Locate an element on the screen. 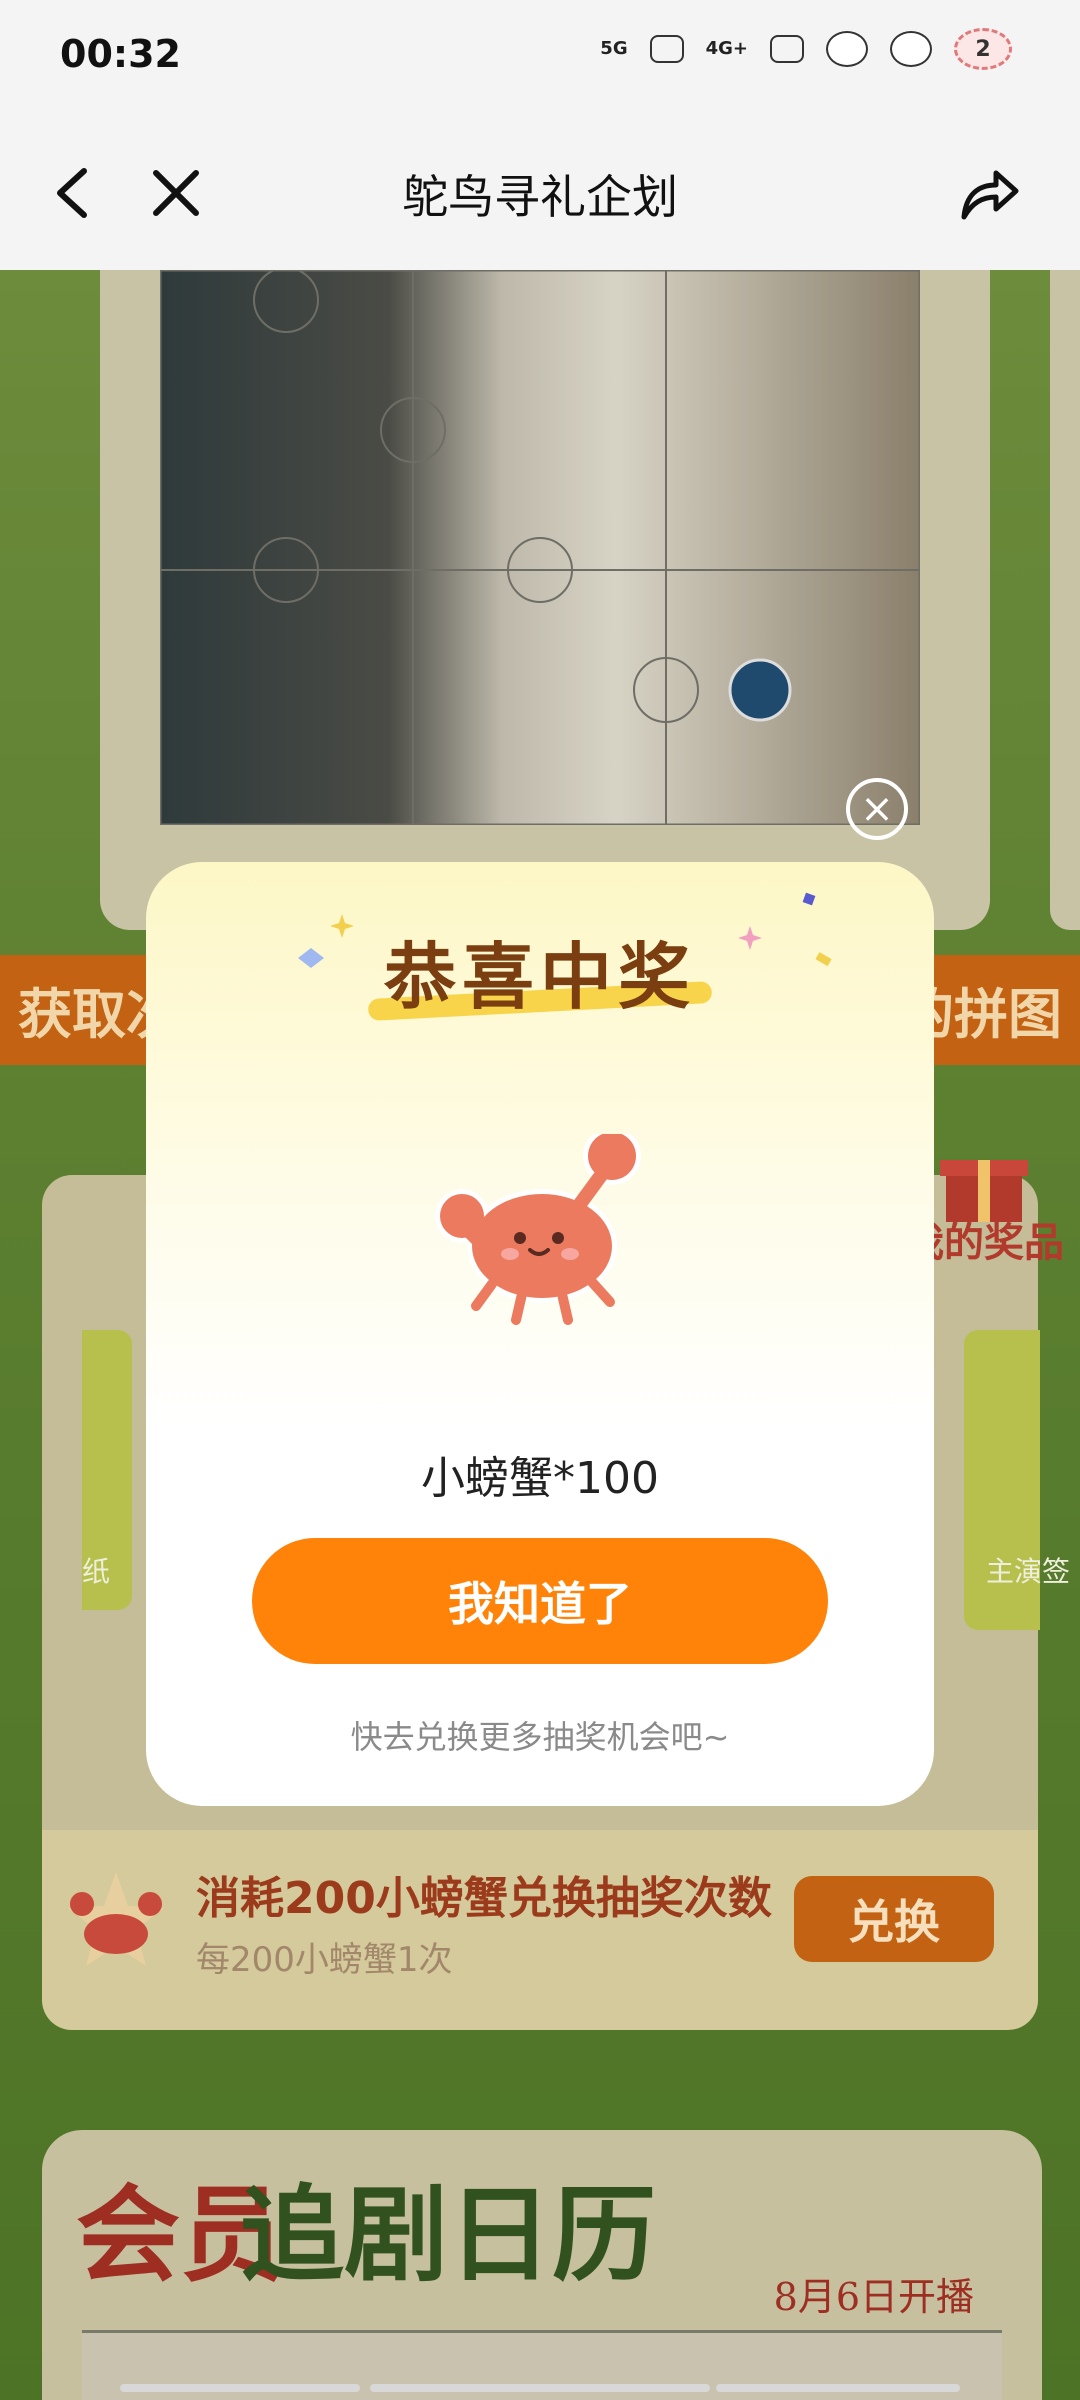  status-icons: 5G 4G+ 2 is located at coordinates (806, 49).